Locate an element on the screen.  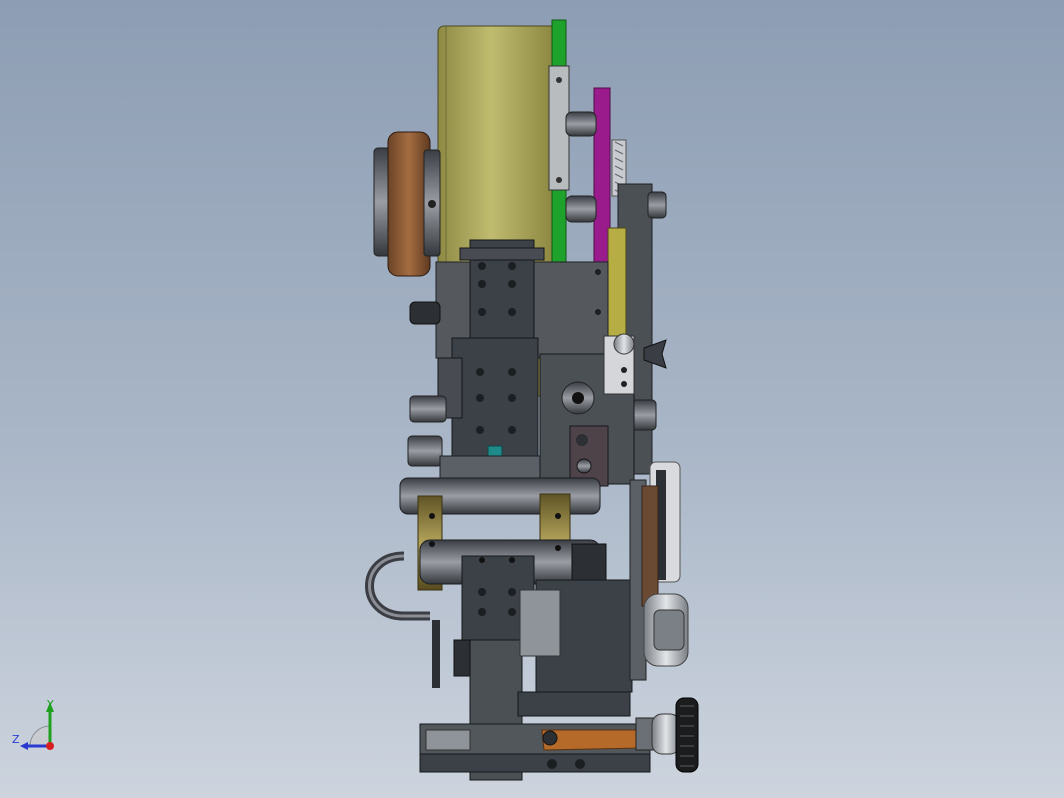
z-axis-label: Z is located at coordinates (16, 739).